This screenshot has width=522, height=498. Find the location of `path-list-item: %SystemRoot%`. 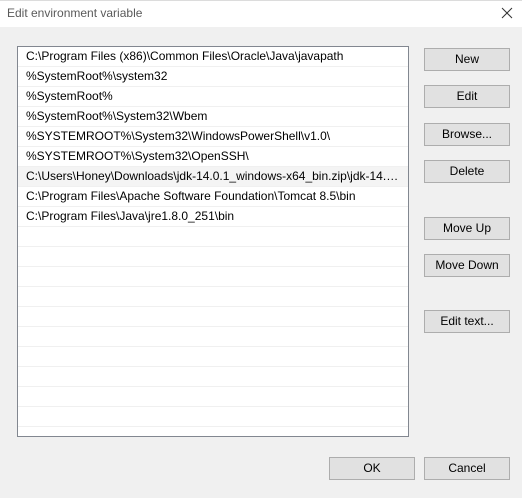

path-list-item: %SystemRoot% is located at coordinates (213, 97).